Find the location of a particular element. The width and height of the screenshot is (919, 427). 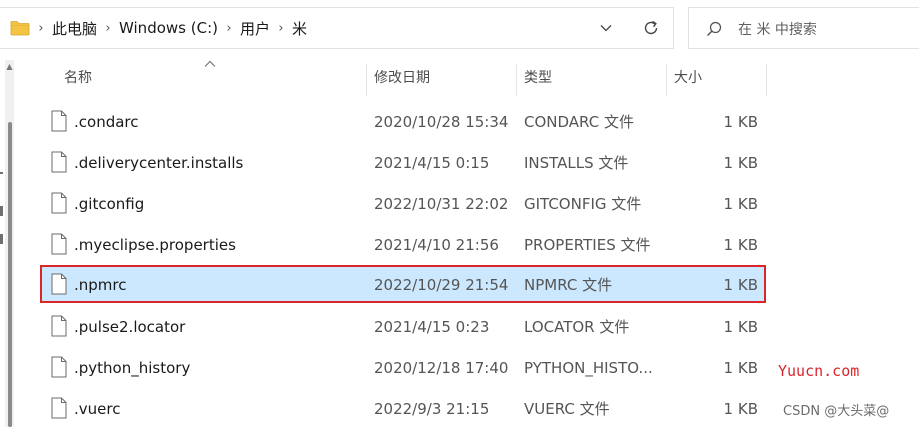

file-name: .deliverycenter.installs is located at coordinates (159, 163).